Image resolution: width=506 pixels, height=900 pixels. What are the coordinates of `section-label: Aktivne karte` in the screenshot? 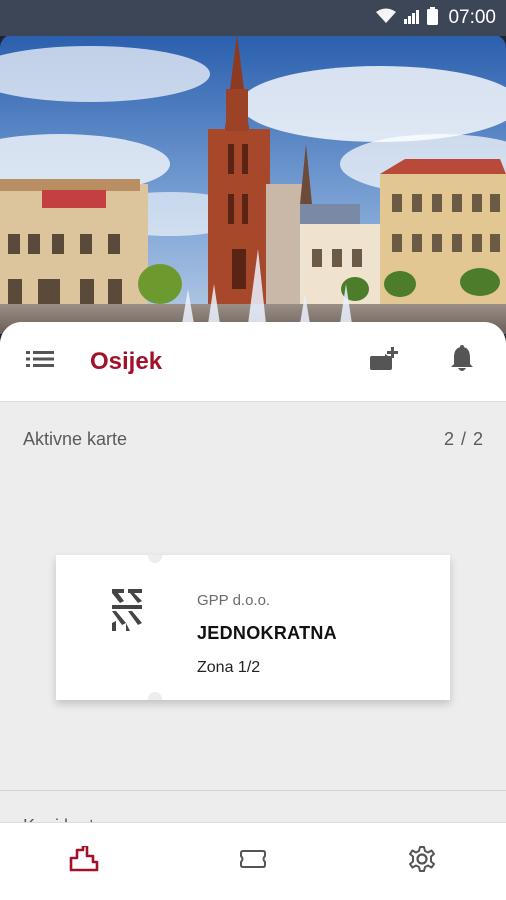 It's located at (75, 439).